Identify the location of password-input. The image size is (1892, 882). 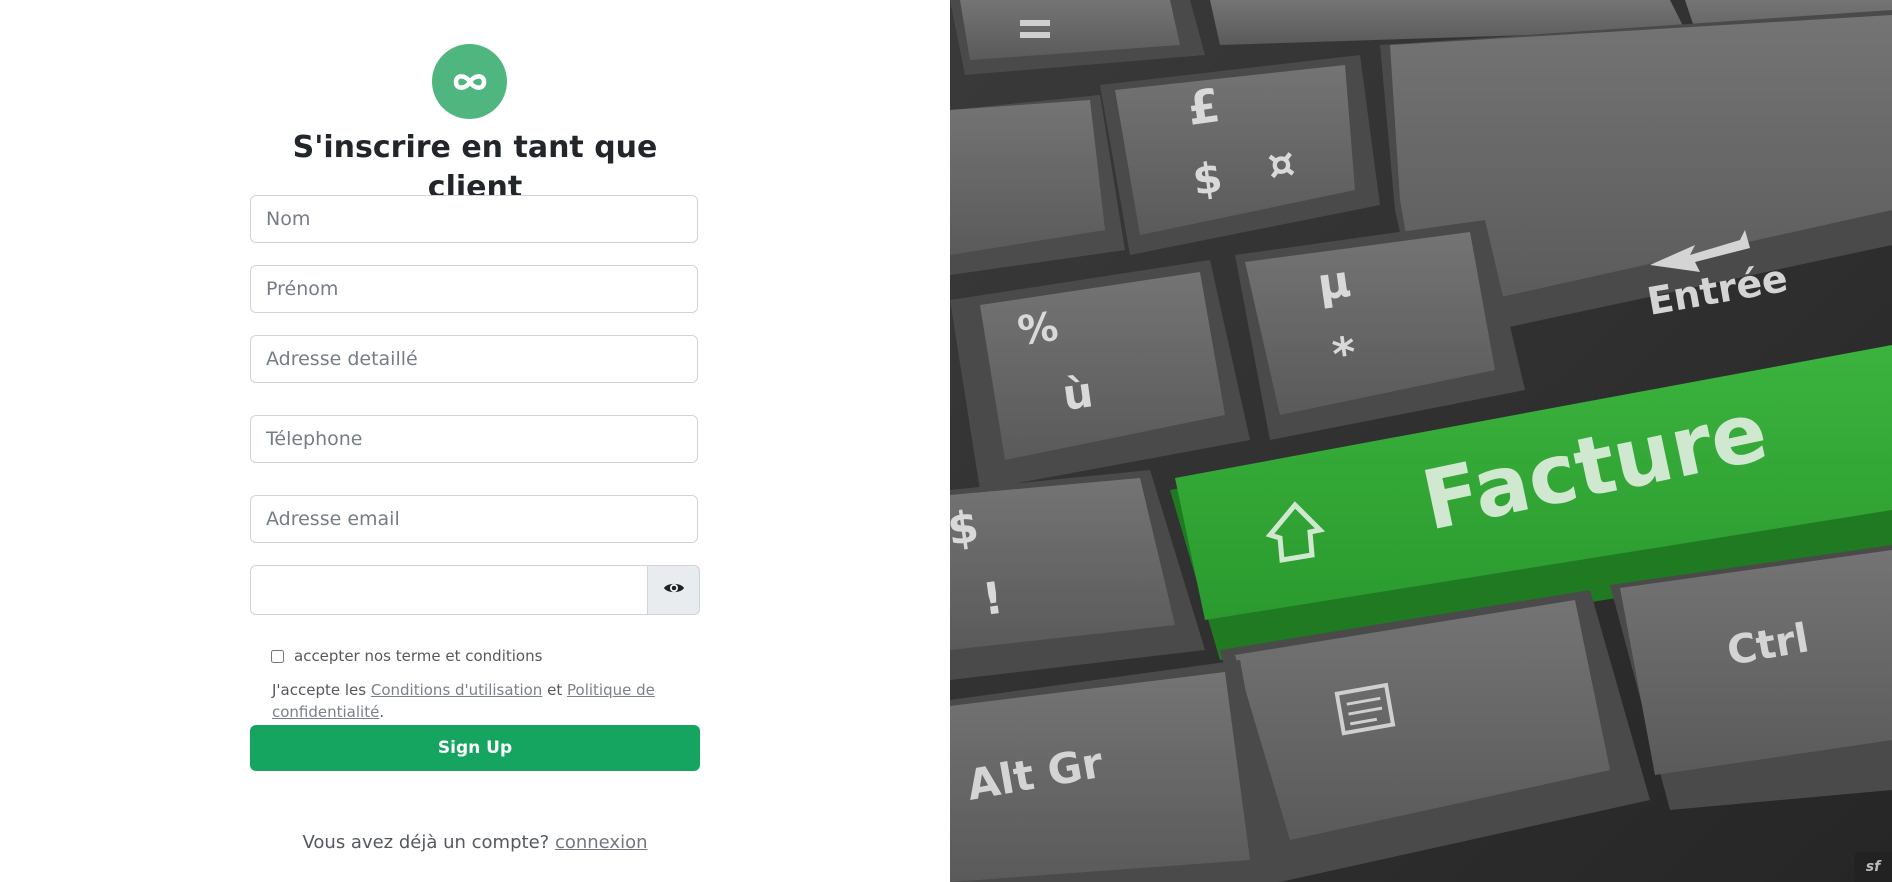
(449, 590).